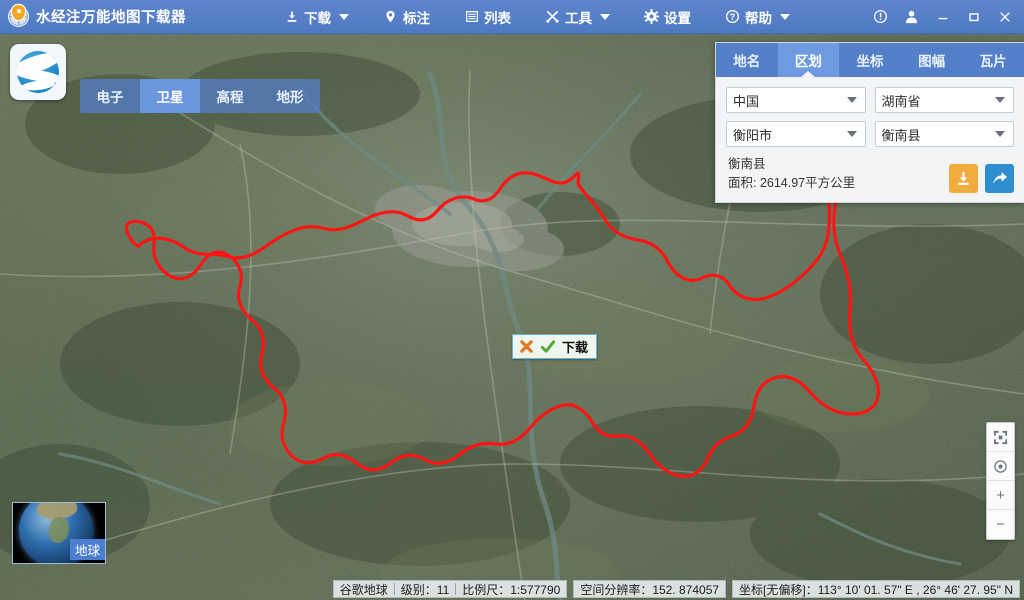 The height and width of the screenshot is (600, 1024). I want to click on city-select: 衡阳市, so click(796, 134).